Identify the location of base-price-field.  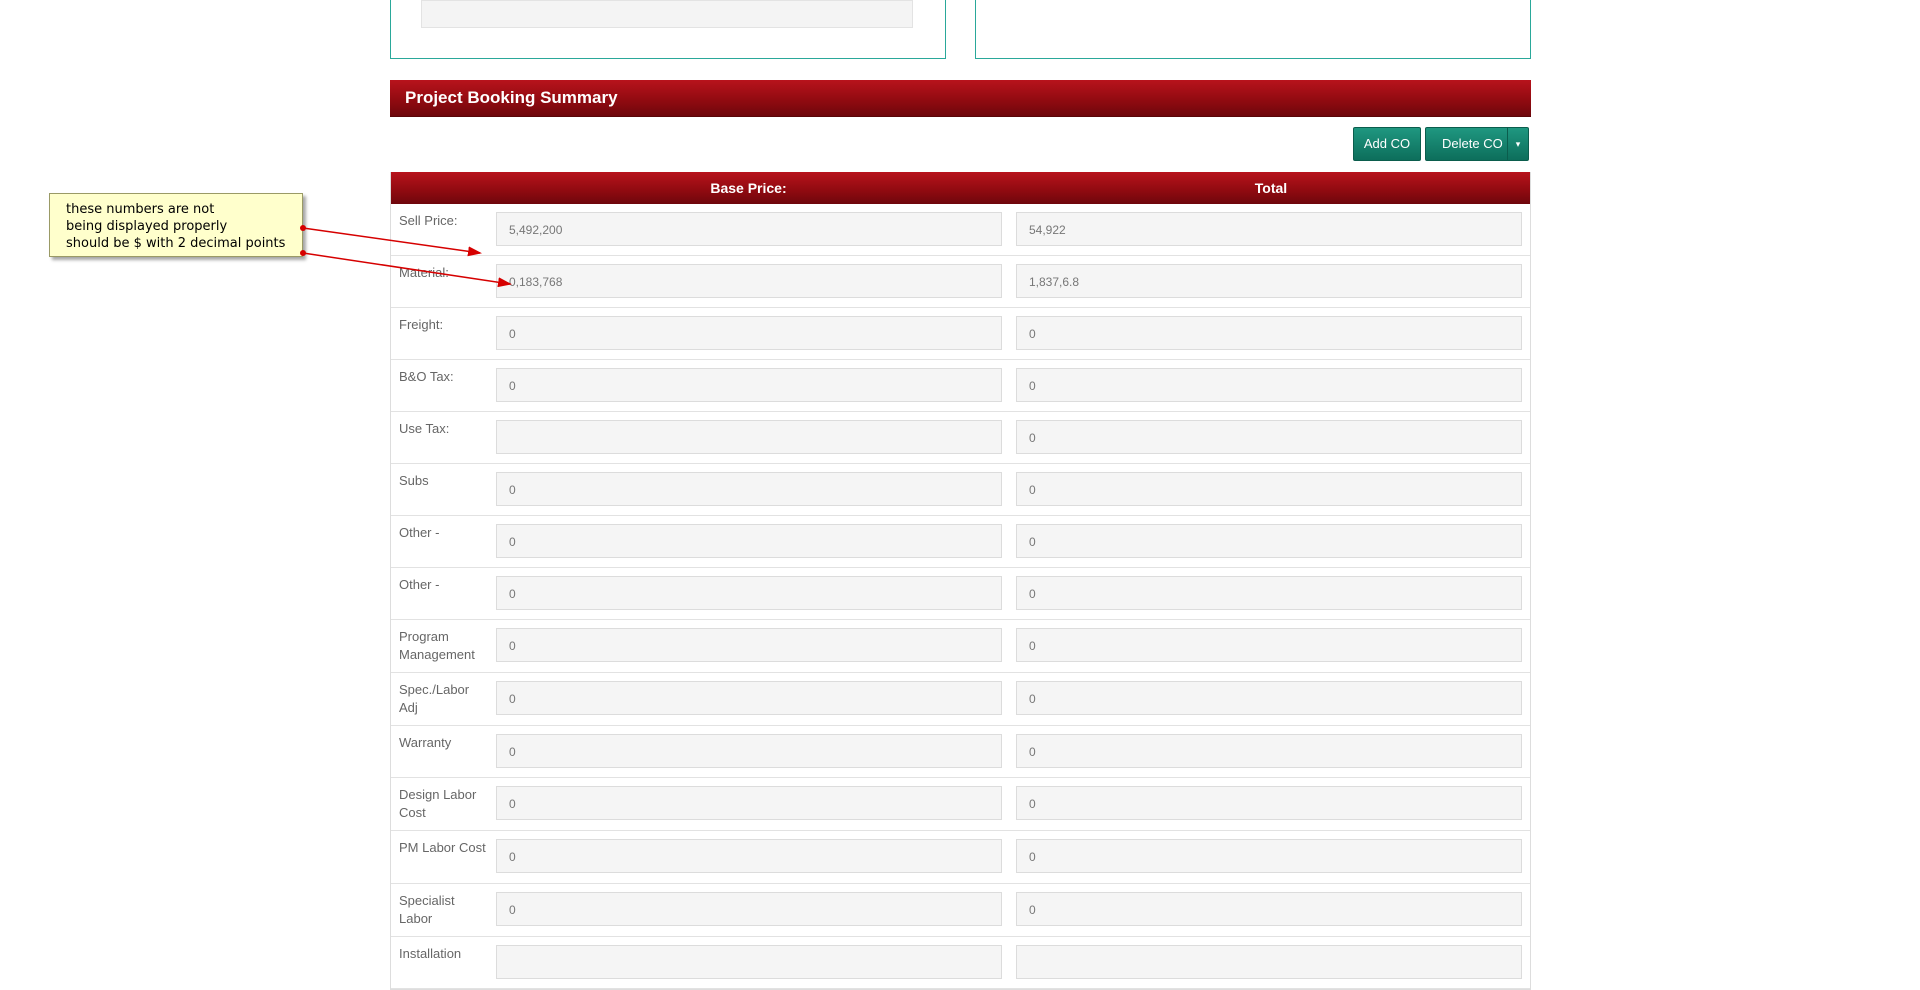
(749, 962).